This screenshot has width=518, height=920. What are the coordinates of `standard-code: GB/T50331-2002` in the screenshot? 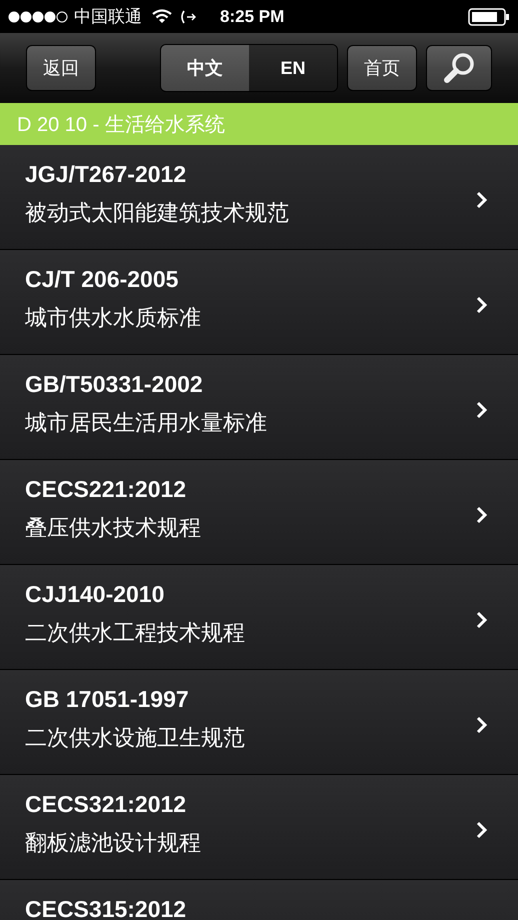 It's located at (114, 384).